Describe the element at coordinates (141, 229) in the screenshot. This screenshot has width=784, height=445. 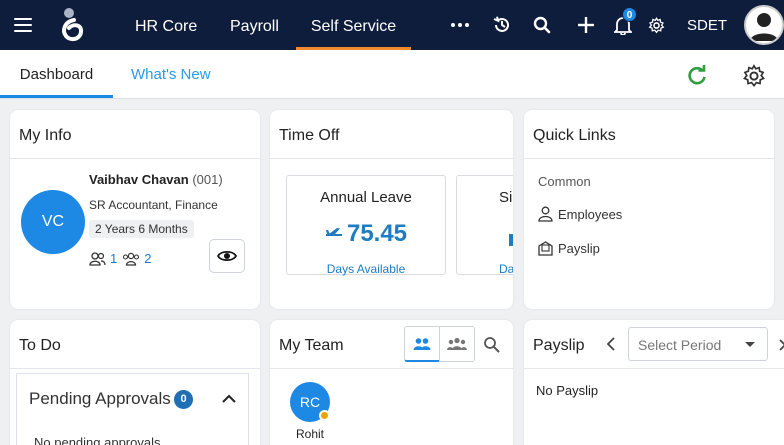
I see `tenure-badge: 2 Years 6 Months` at that location.